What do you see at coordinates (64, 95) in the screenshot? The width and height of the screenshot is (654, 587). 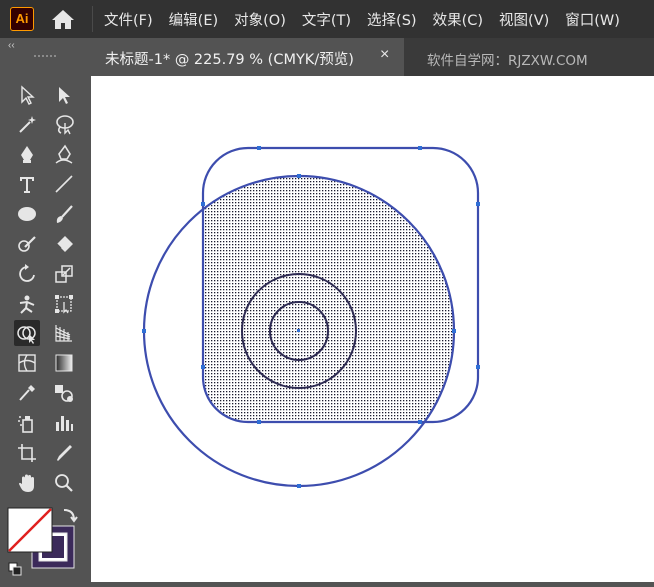 I see `direct-selection-tool-icon` at bounding box center [64, 95].